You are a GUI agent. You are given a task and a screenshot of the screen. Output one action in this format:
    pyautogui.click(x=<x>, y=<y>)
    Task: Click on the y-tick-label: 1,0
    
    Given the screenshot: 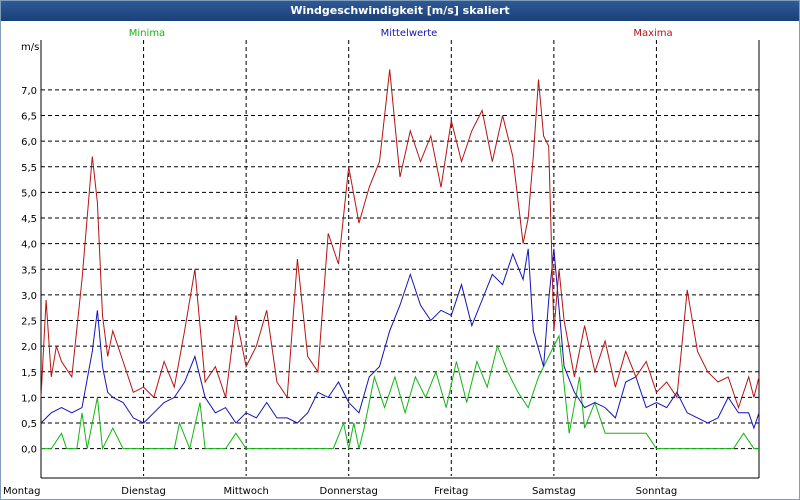 What is the action you would take?
    pyautogui.click(x=29, y=398)
    